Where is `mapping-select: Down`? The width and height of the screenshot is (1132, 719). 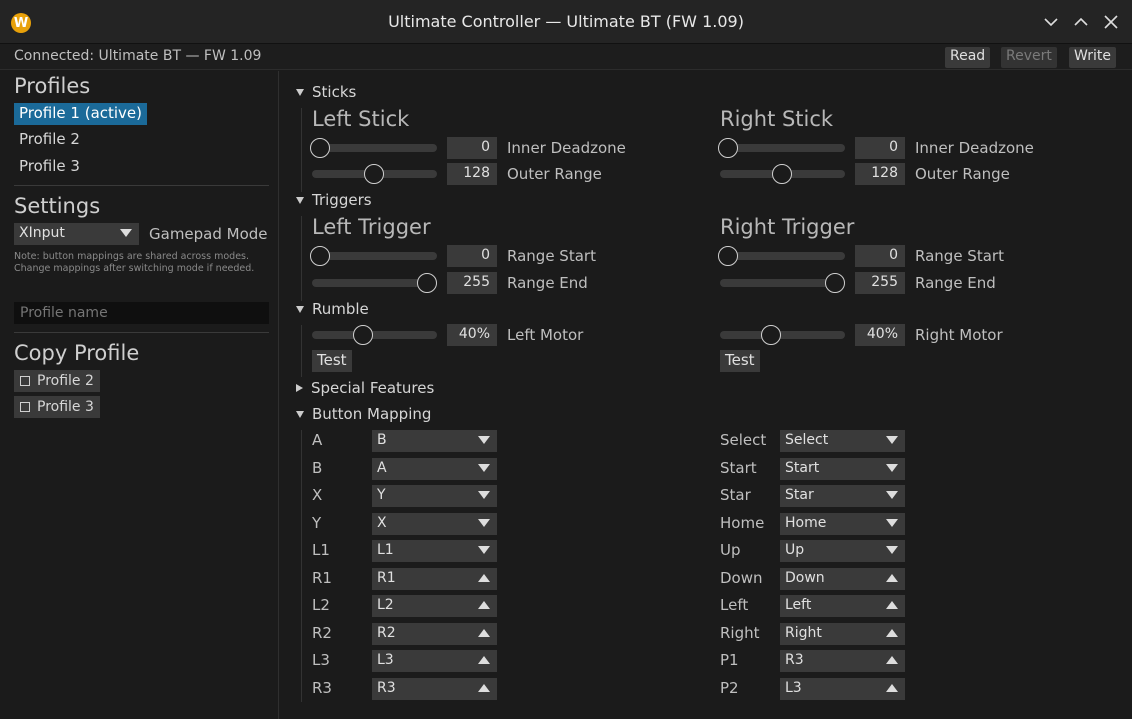
mapping-select: Down is located at coordinates (842, 579).